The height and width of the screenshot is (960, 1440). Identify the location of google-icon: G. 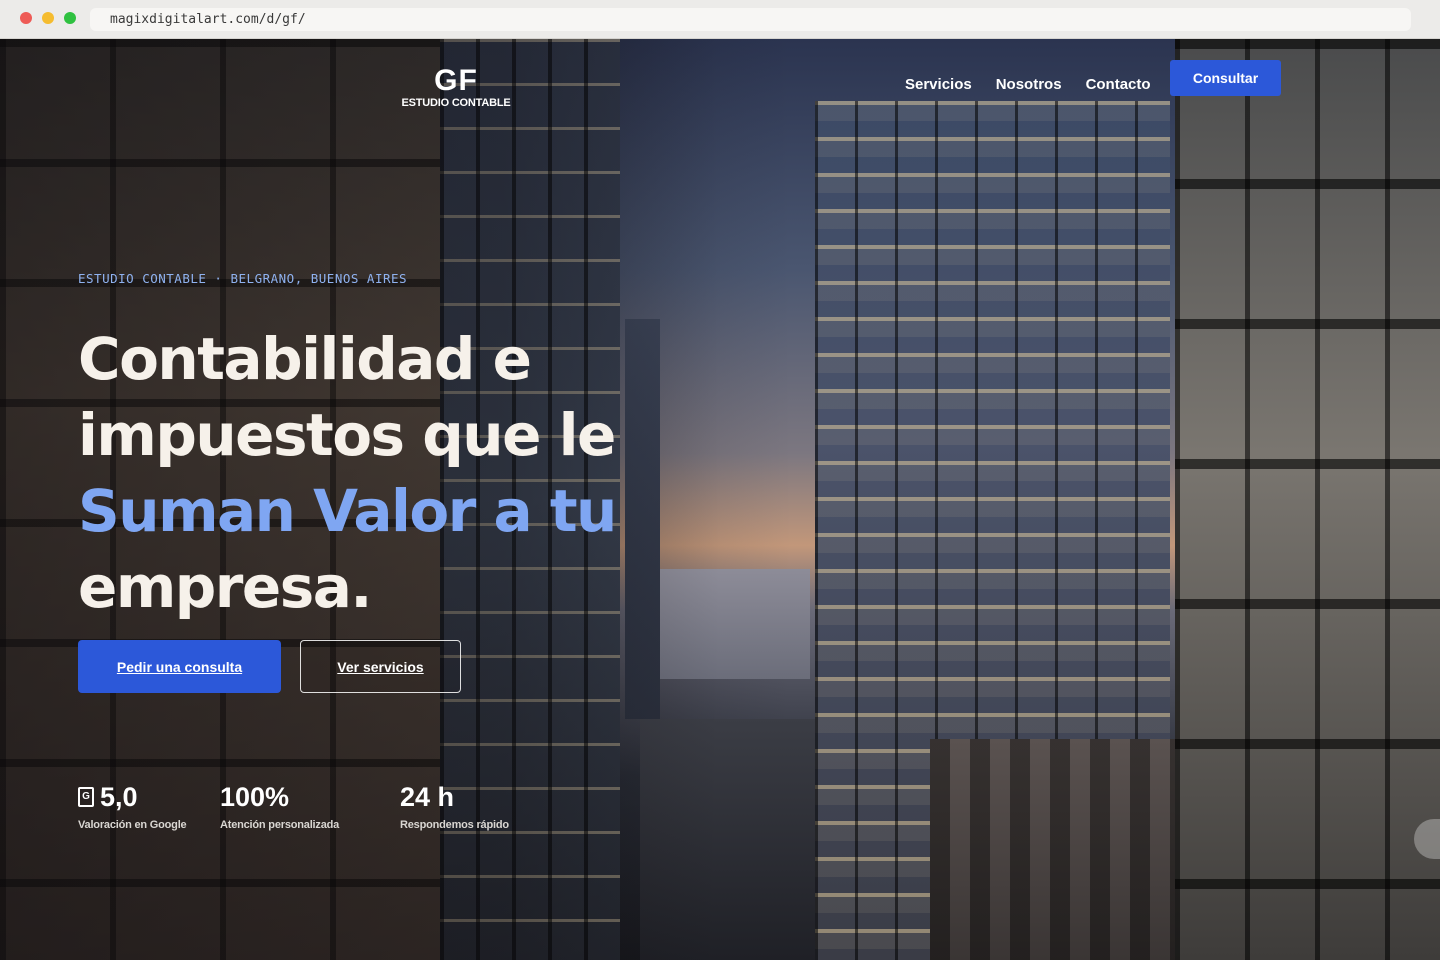
(86, 797).